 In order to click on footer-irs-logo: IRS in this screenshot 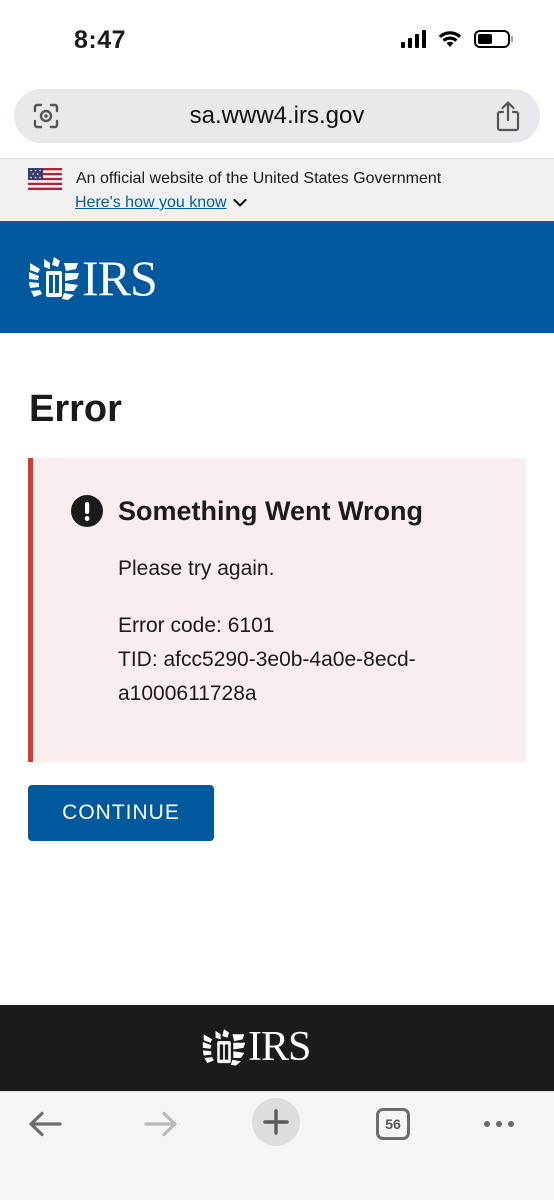, I will do `click(256, 1047)`.